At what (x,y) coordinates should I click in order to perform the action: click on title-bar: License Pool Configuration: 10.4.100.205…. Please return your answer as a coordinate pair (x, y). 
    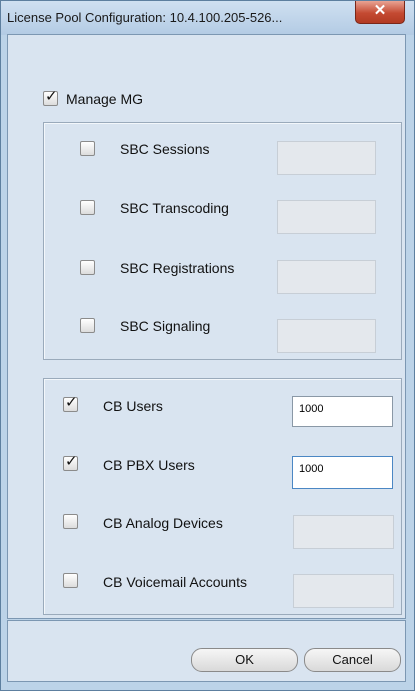
    Looking at the image, I should click on (207, 18).